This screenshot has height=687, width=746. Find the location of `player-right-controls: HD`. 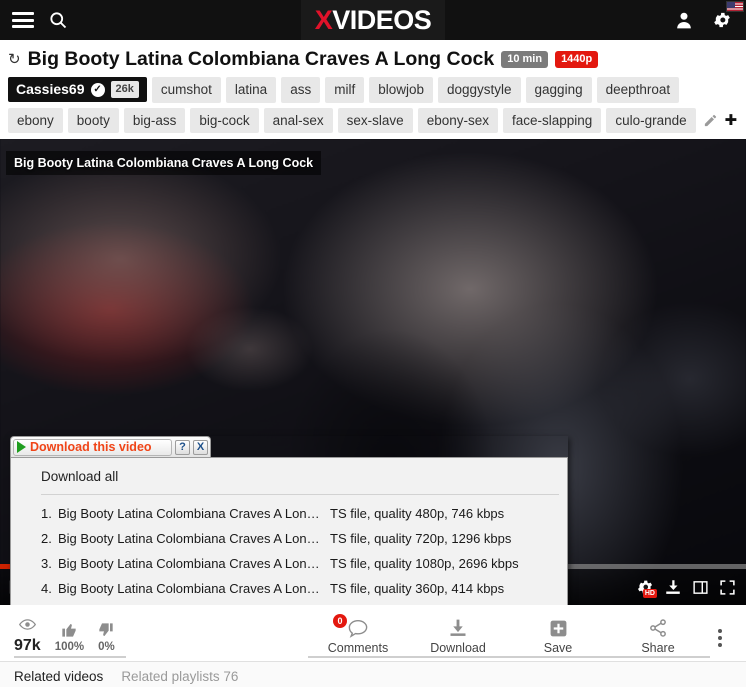

player-right-controls: HD is located at coordinates (687, 588).